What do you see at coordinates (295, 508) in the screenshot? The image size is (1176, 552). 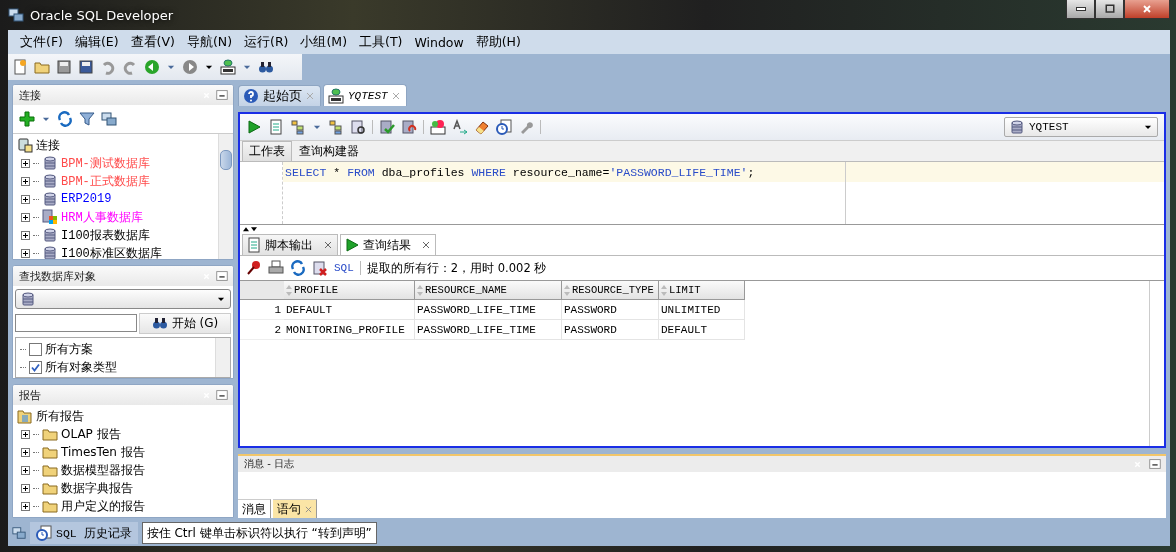 I see `log-tab: 语句` at bounding box center [295, 508].